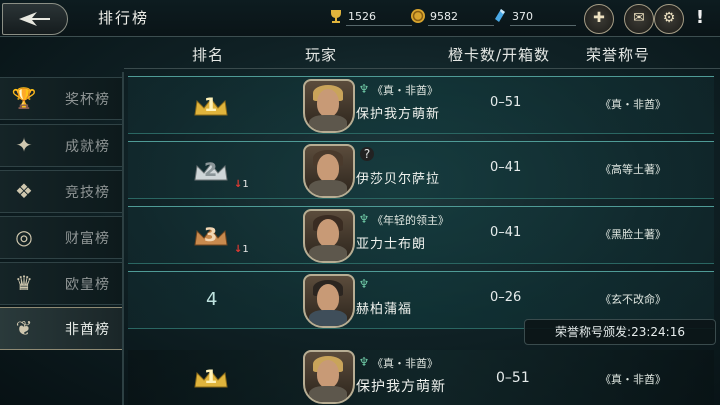 This screenshot has width=720, height=405. I want to click on top-bar: 排行榜 1526 9582 370 ✚ ✉ ⚙ !, so click(360, 18).